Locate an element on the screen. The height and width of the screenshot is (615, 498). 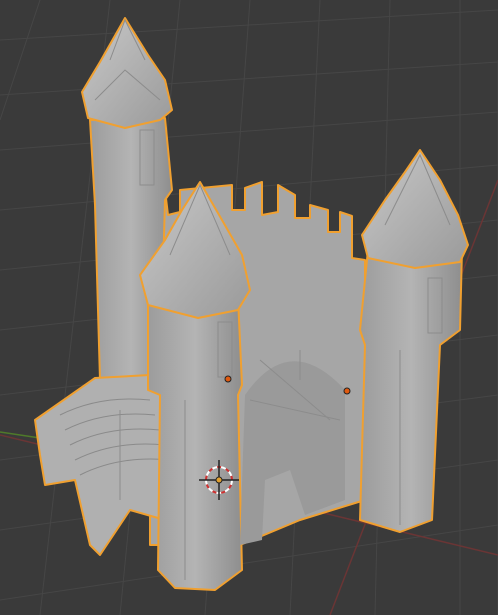
roof-right is located at coordinates (415, 209).